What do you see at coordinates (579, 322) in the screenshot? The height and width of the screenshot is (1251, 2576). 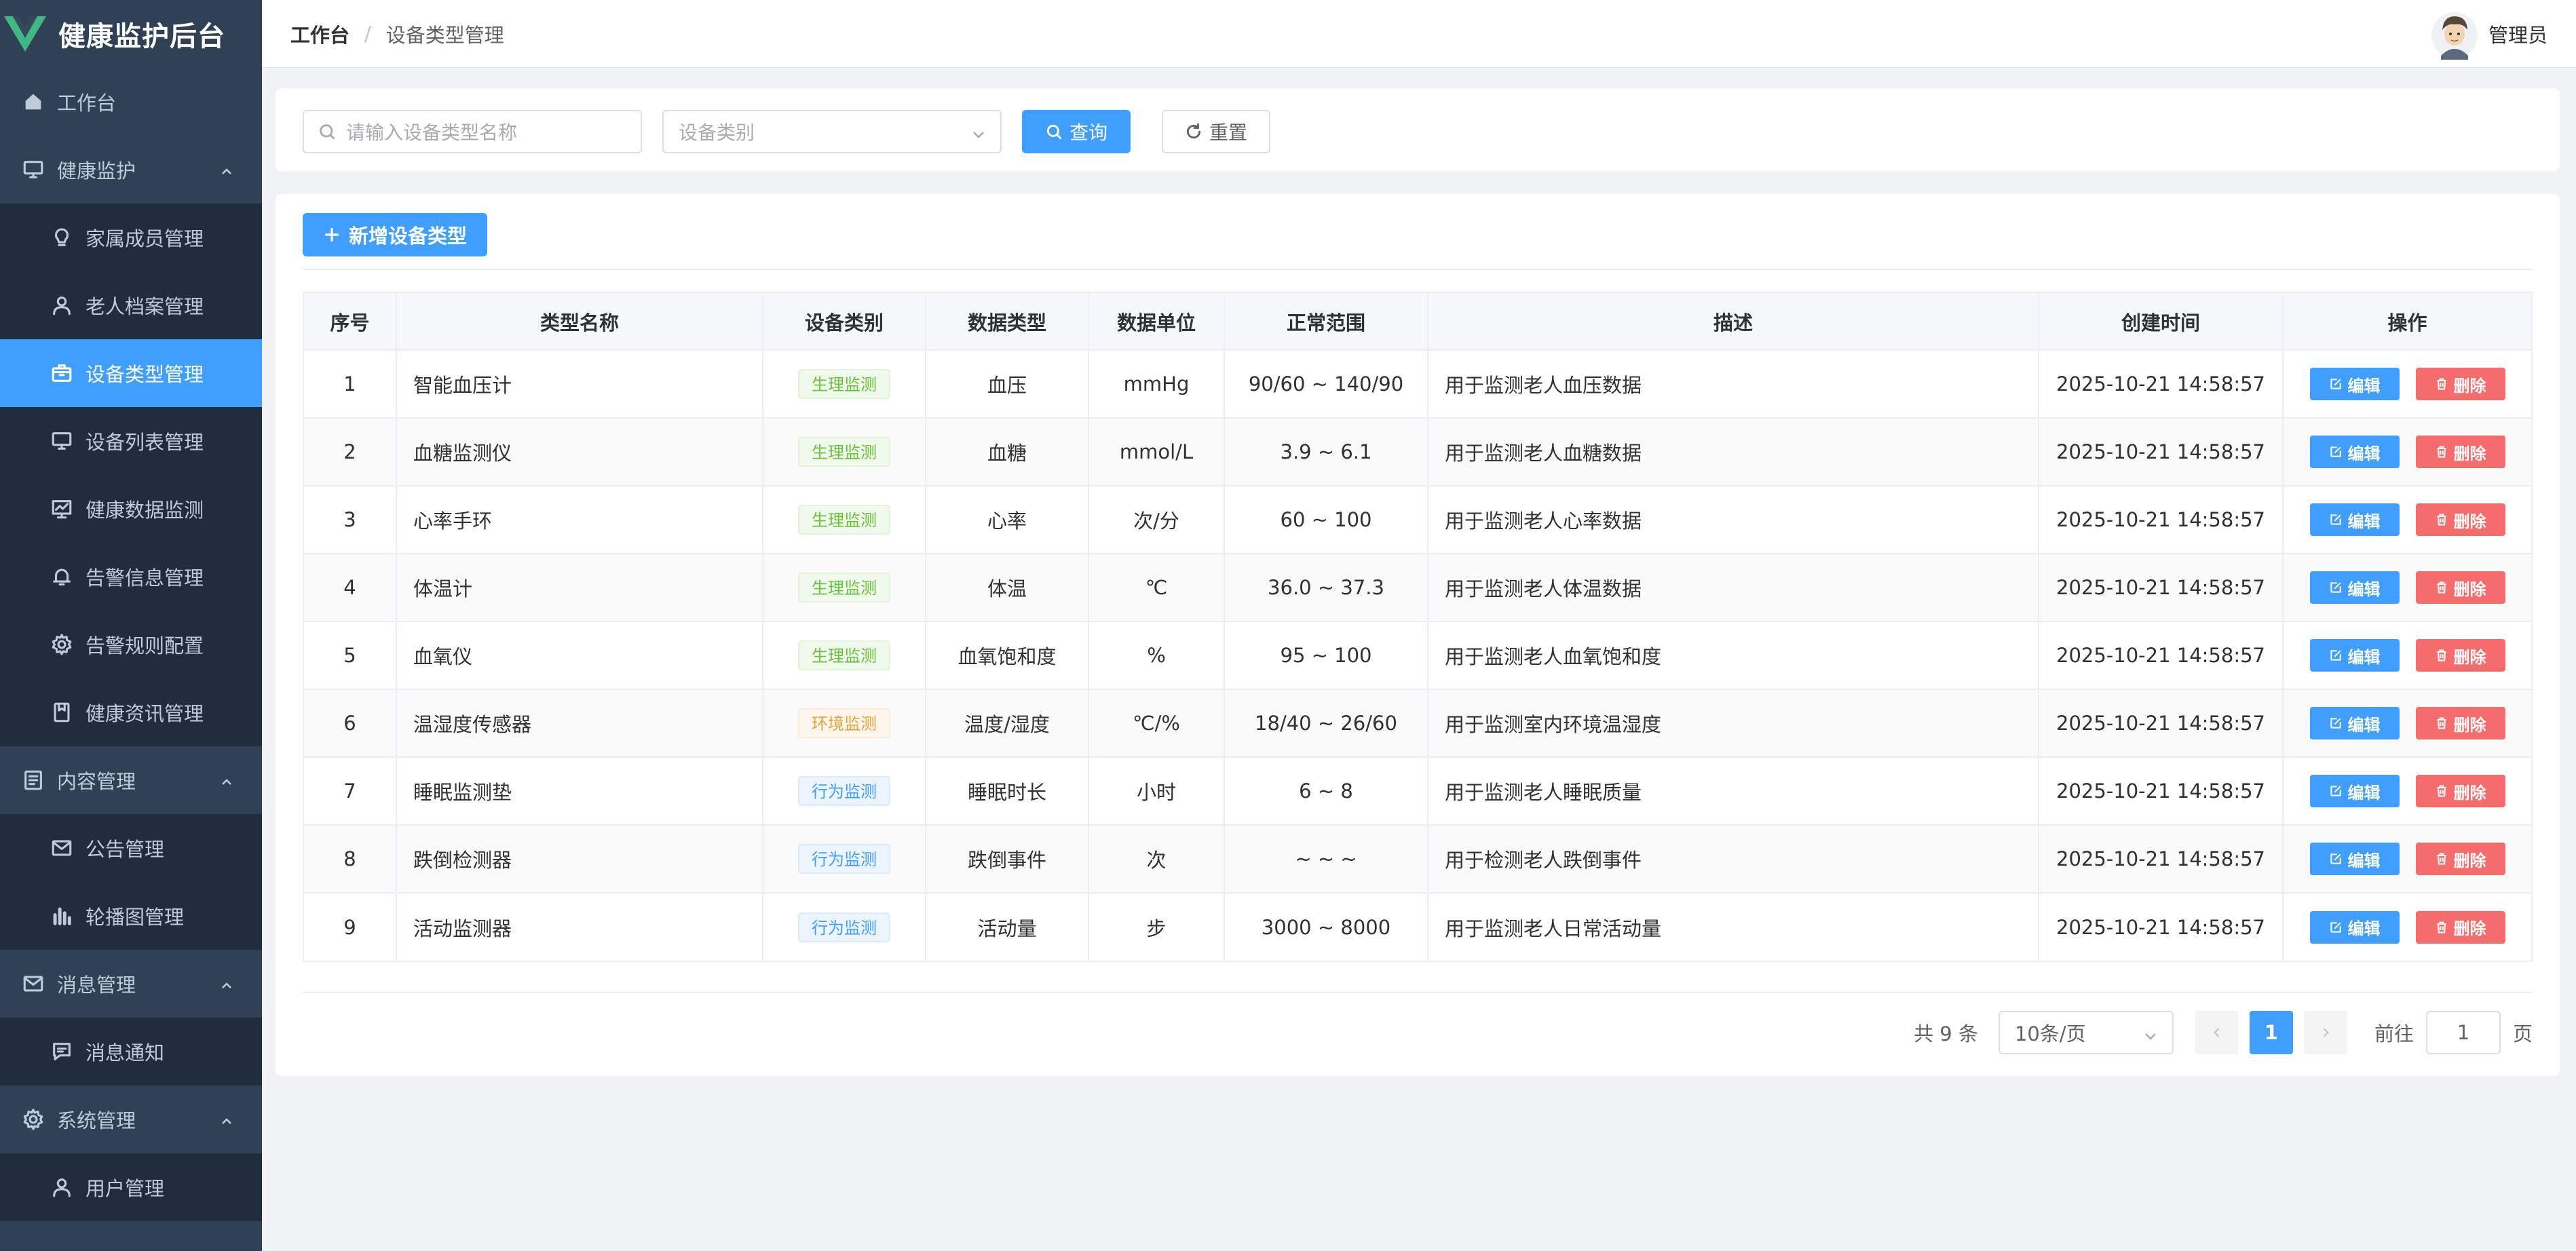 I see `column-header: 类型名称` at bounding box center [579, 322].